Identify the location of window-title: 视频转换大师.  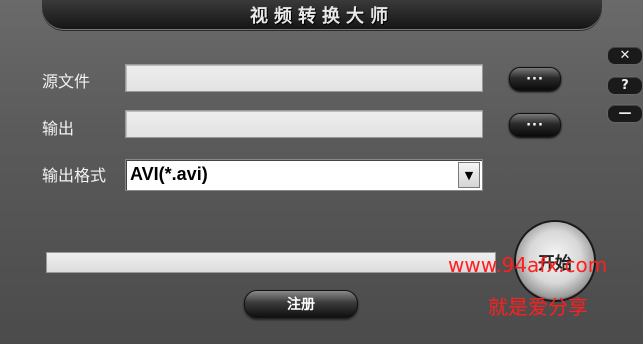
(322, 16).